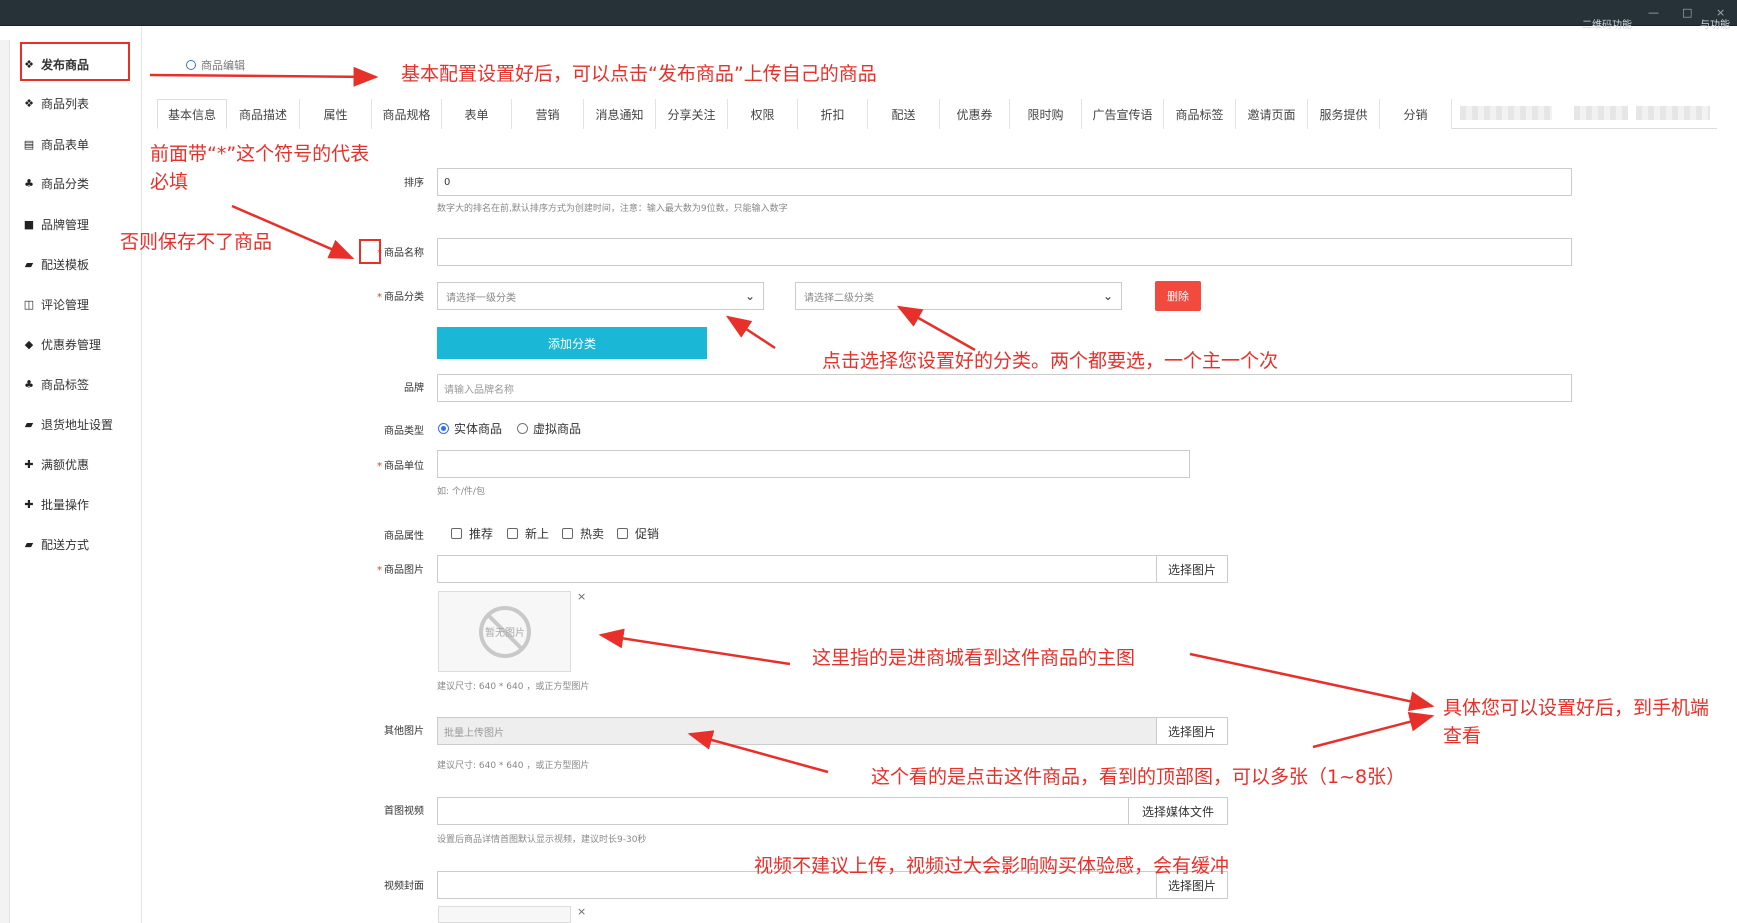 The width and height of the screenshot is (1737, 923). Describe the element at coordinates (1050, 361) in the screenshot. I see `annotation-category: 点击选择您设置好的分类。两个都要选，一个主一个次` at that location.